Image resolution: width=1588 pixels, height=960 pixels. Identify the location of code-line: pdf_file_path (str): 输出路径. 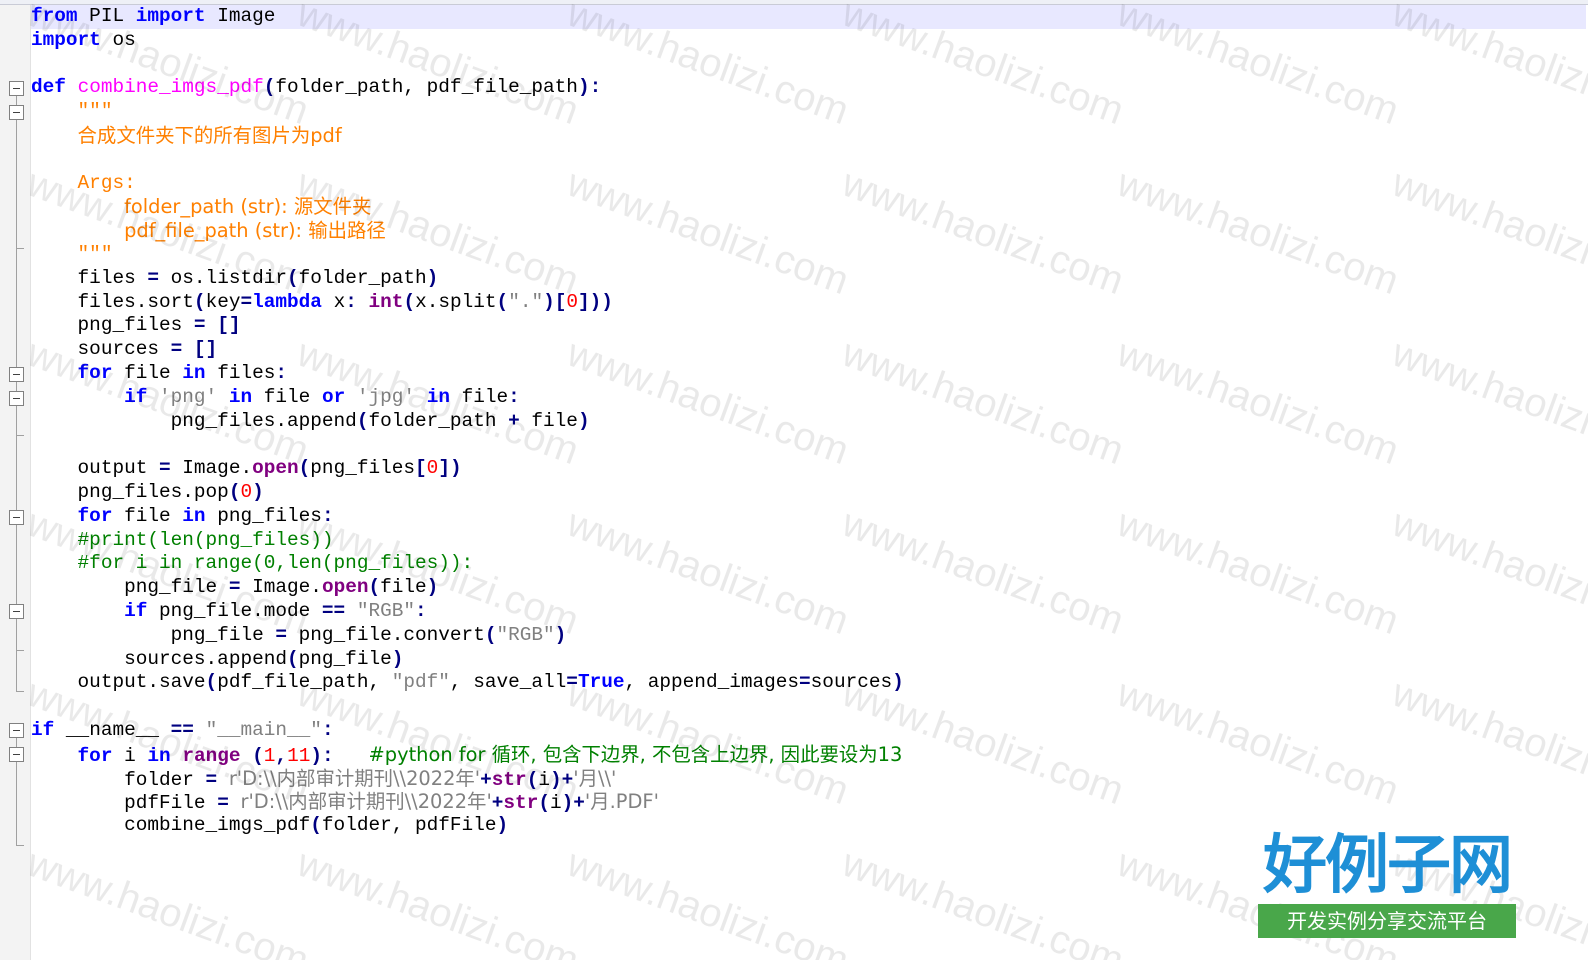
(808, 231).